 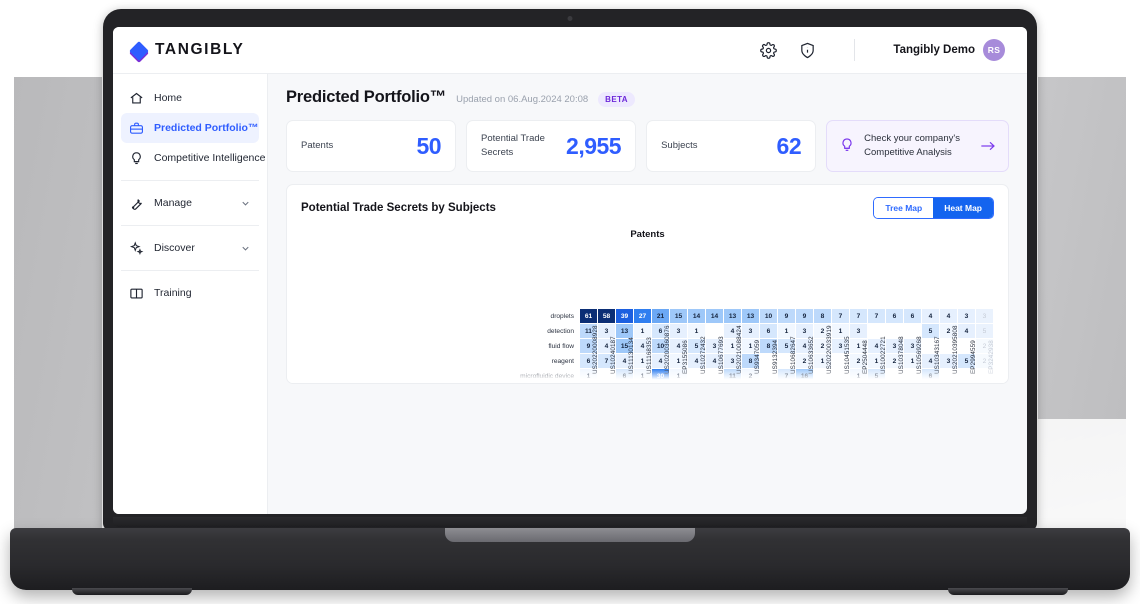 I want to click on heatmap-row-label: nucleic acid target, so click(x=526, y=384).